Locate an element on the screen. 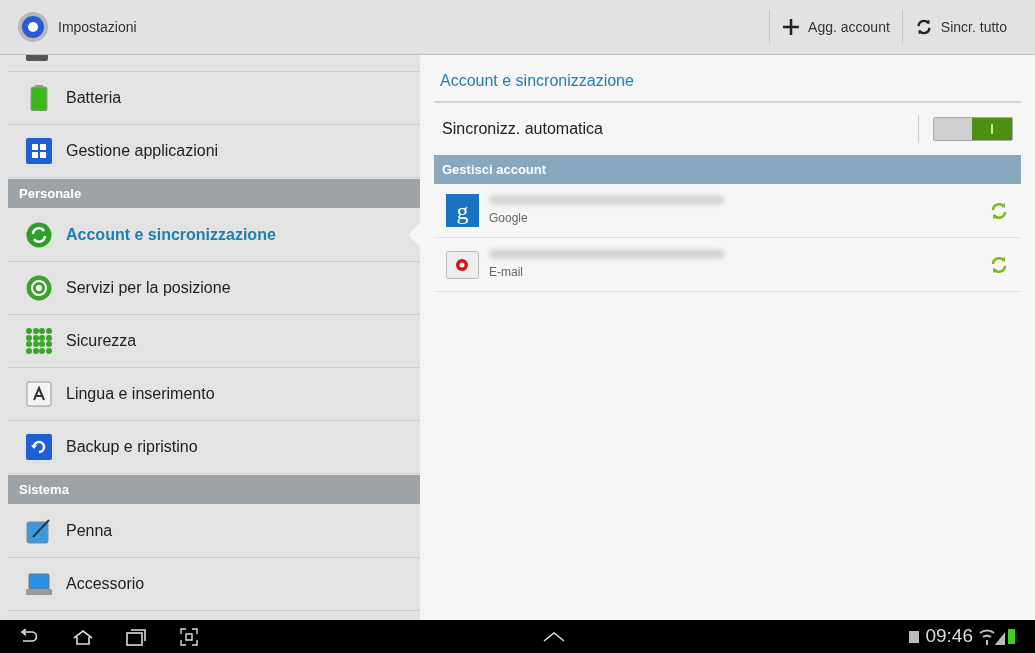  settings-item: Penna is located at coordinates (214, 531).